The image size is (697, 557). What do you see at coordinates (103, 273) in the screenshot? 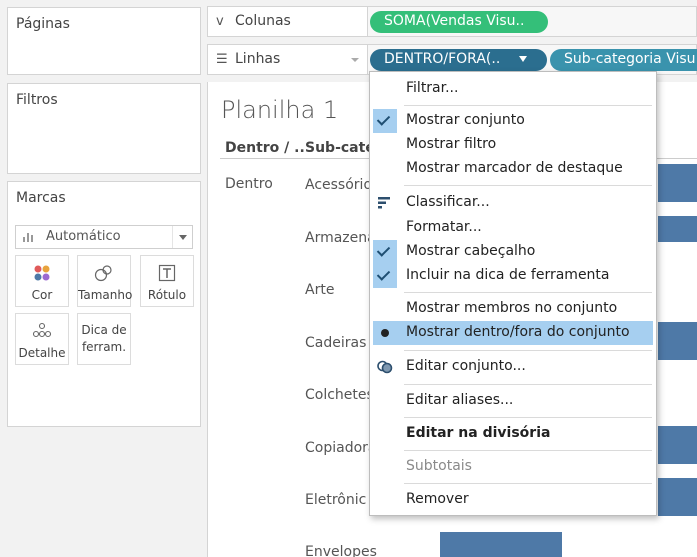
I see `size-icon` at bounding box center [103, 273].